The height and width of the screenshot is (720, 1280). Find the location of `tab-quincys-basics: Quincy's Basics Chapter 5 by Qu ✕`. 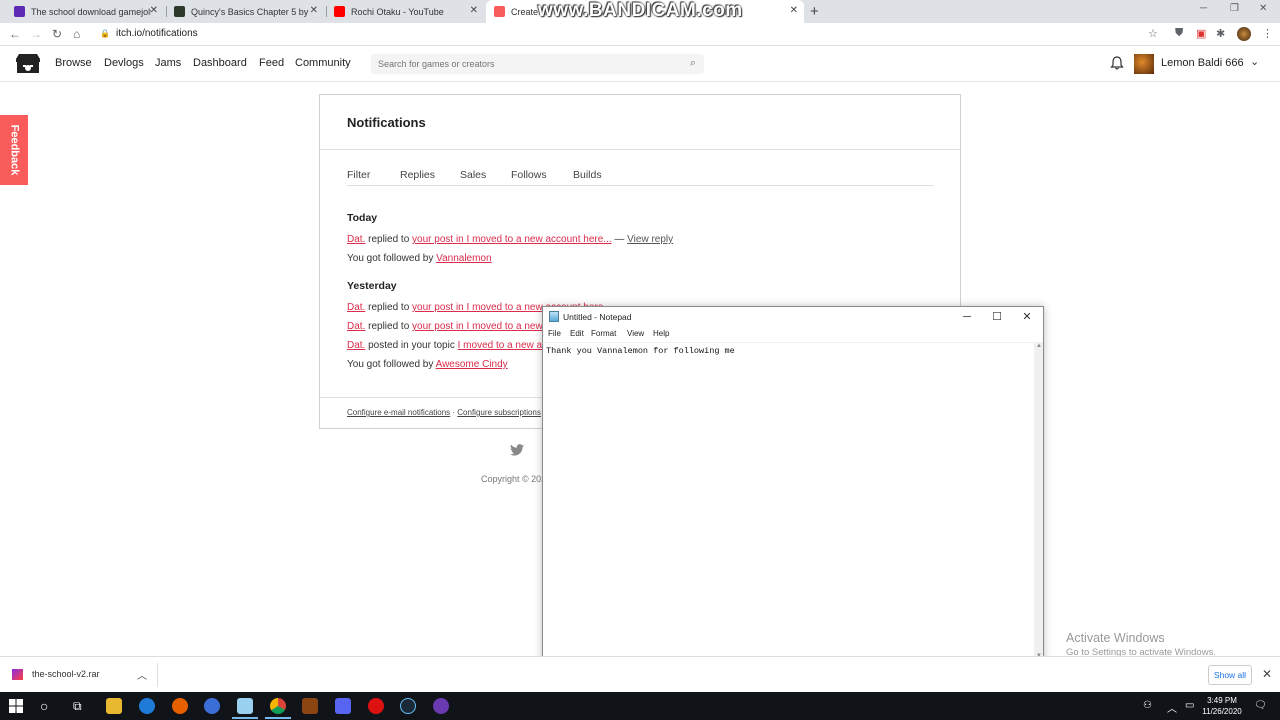

tab-quincys-basics: Quincy's Basics Chapter 5 by Qu ✕ is located at coordinates (245, 11).